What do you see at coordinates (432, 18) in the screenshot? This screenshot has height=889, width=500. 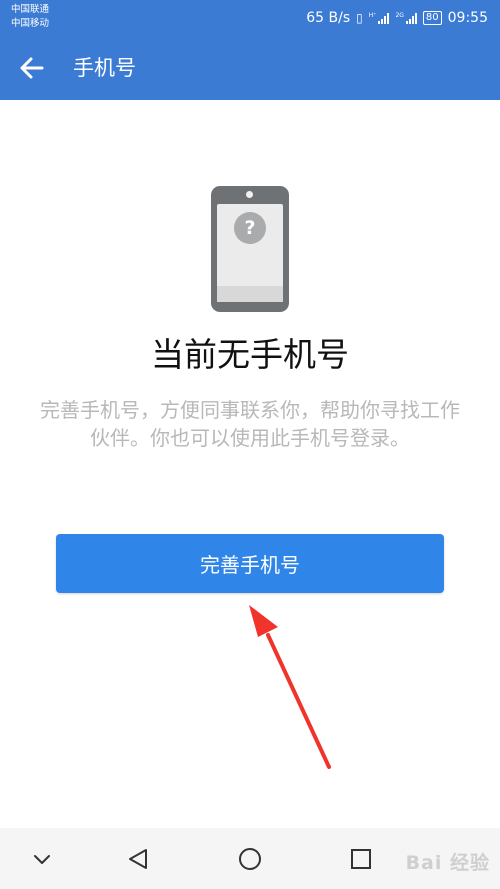 I see `battery-icon: 80` at bounding box center [432, 18].